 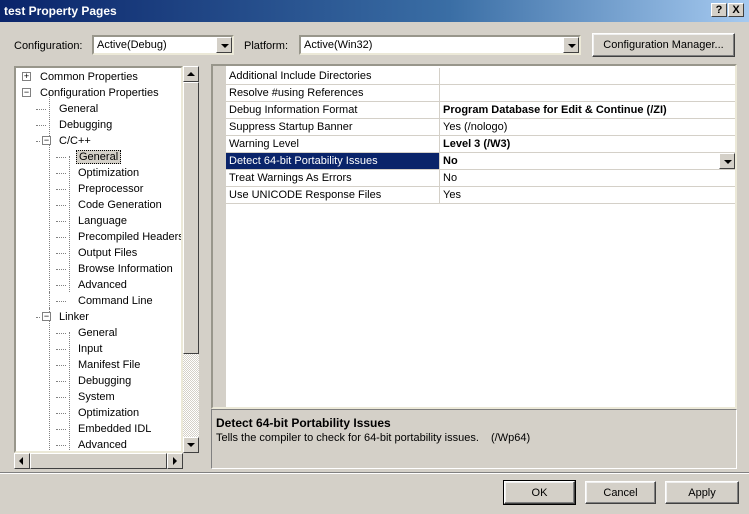 I want to click on property-row: Warning Level Level 3 (/W3), so click(x=480, y=144).